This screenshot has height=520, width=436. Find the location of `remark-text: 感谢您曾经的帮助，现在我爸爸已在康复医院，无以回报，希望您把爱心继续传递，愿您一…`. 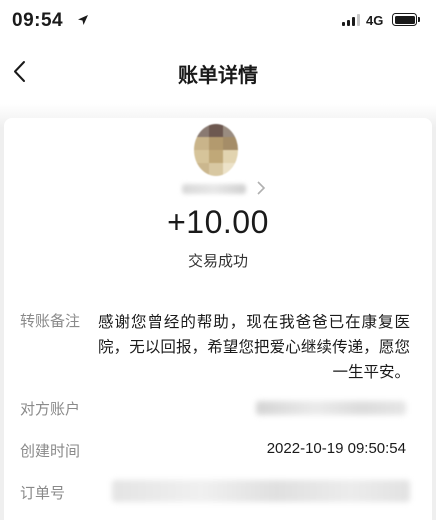

remark-text: 感谢您曾经的帮助，现在我爸爸已在康复医院，无以回报，希望您把爱心继续传递，愿您一… is located at coordinates (254, 347).